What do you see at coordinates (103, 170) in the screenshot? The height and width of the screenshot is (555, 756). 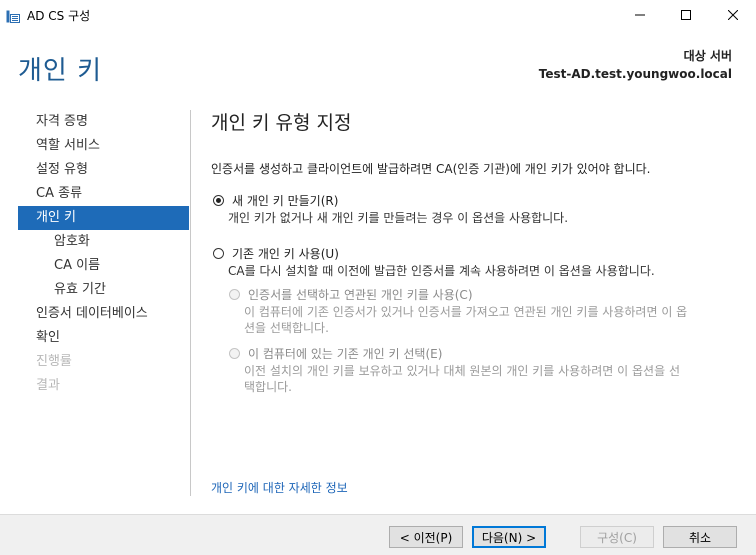 I see `nav-item-setup-type: 설정 유형` at bounding box center [103, 170].